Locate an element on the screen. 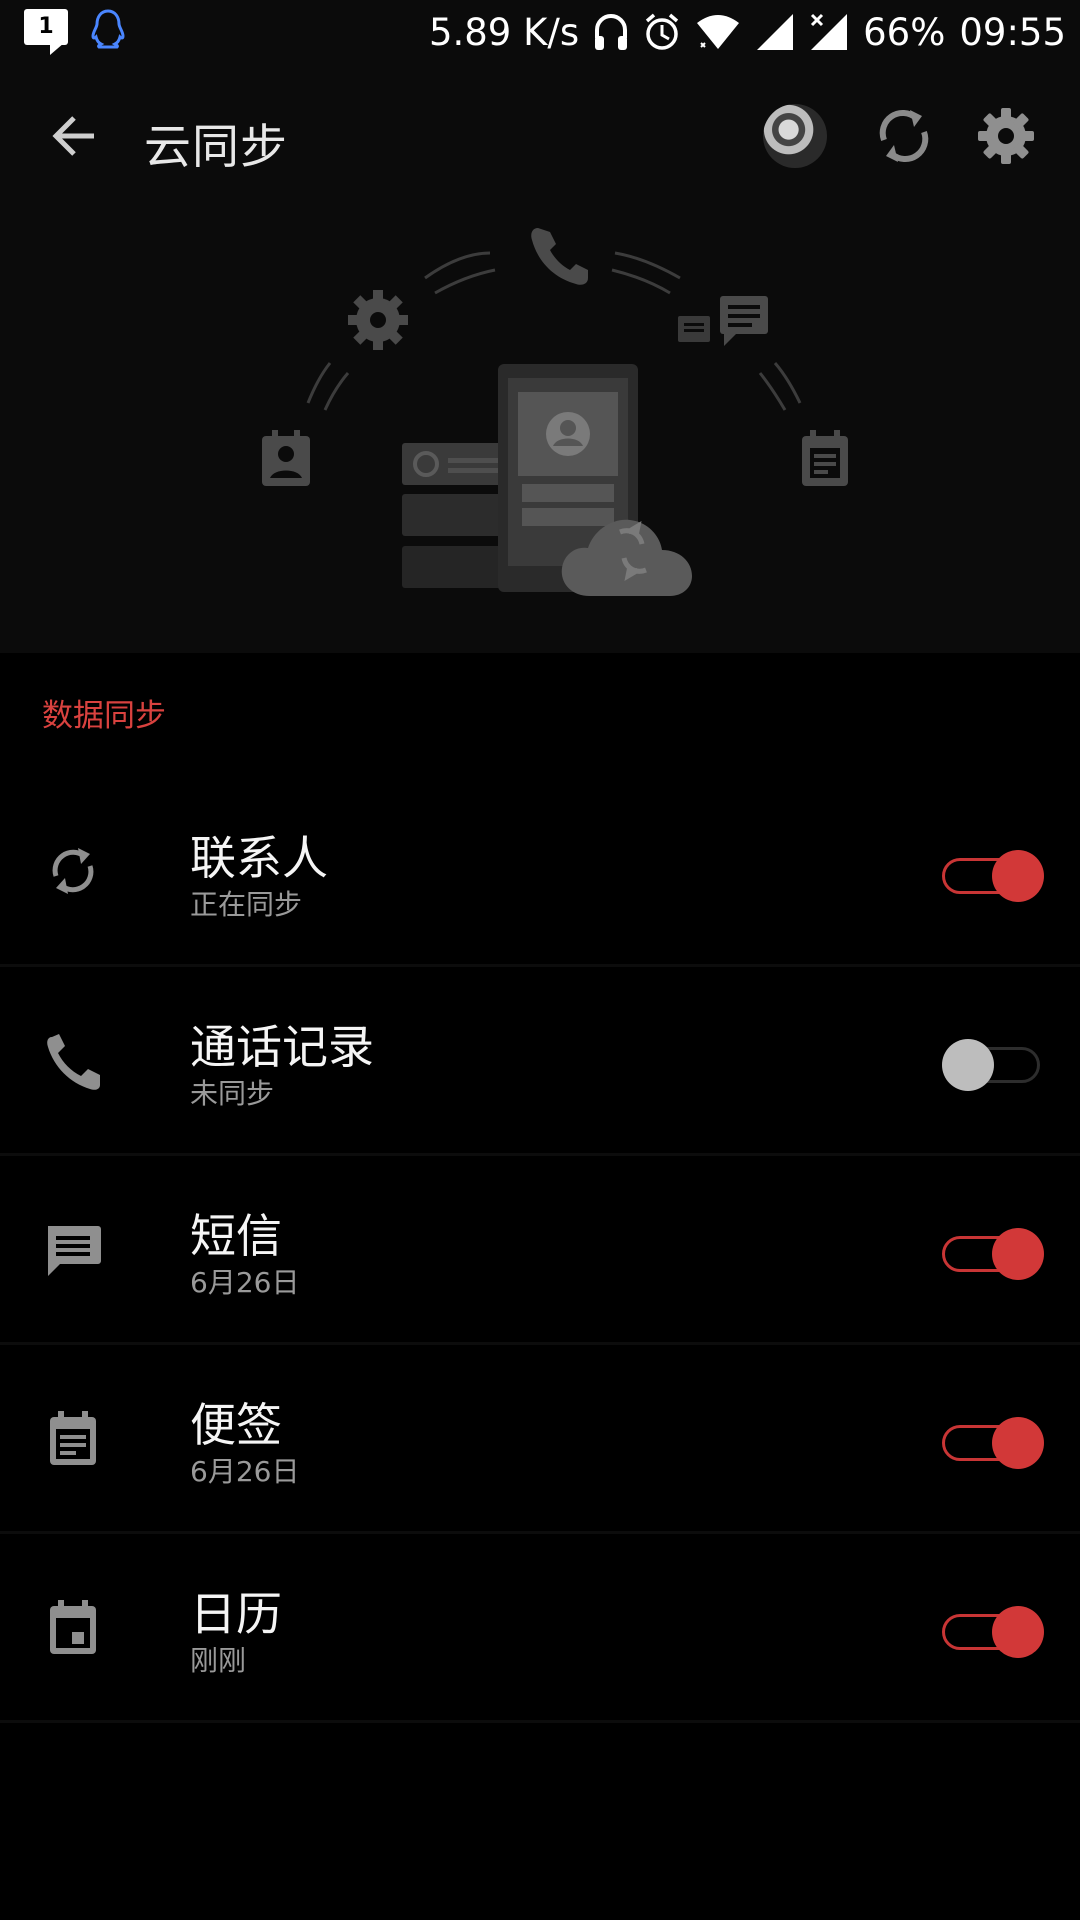 The height and width of the screenshot is (1920, 1080). page-title: 云同步 is located at coordinates (216, 147).